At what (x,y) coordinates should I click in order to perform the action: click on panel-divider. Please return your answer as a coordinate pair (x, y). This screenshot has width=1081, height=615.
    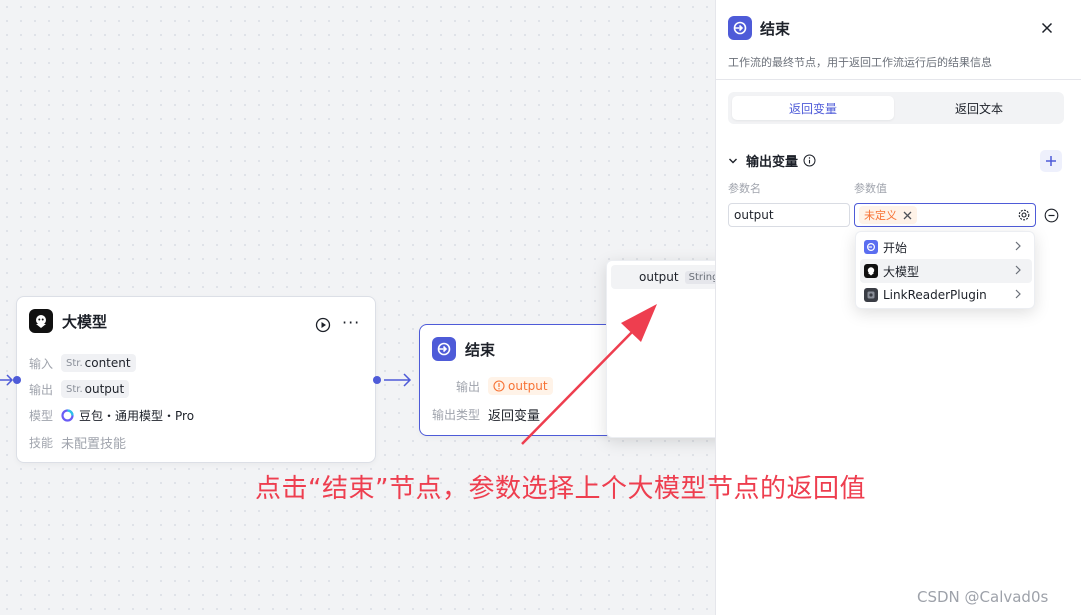
    Looking at the image, I should click on (898, 79).